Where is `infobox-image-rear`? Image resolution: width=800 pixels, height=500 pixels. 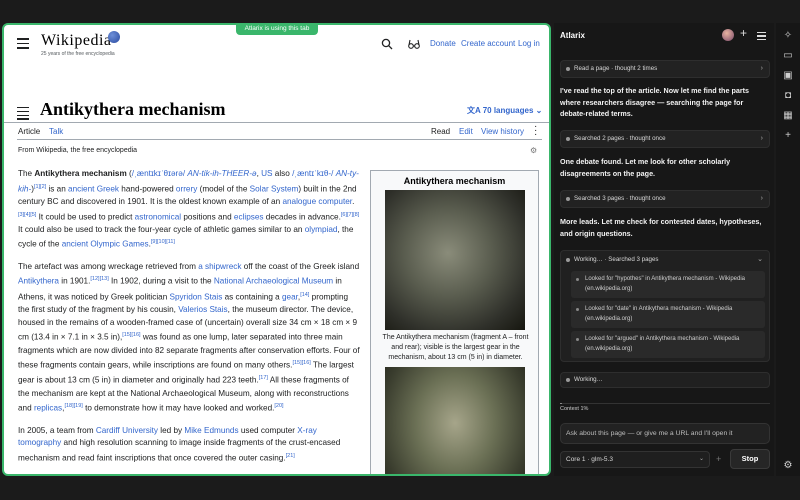 infobox-image-rear is located at coordinates (455, 420).